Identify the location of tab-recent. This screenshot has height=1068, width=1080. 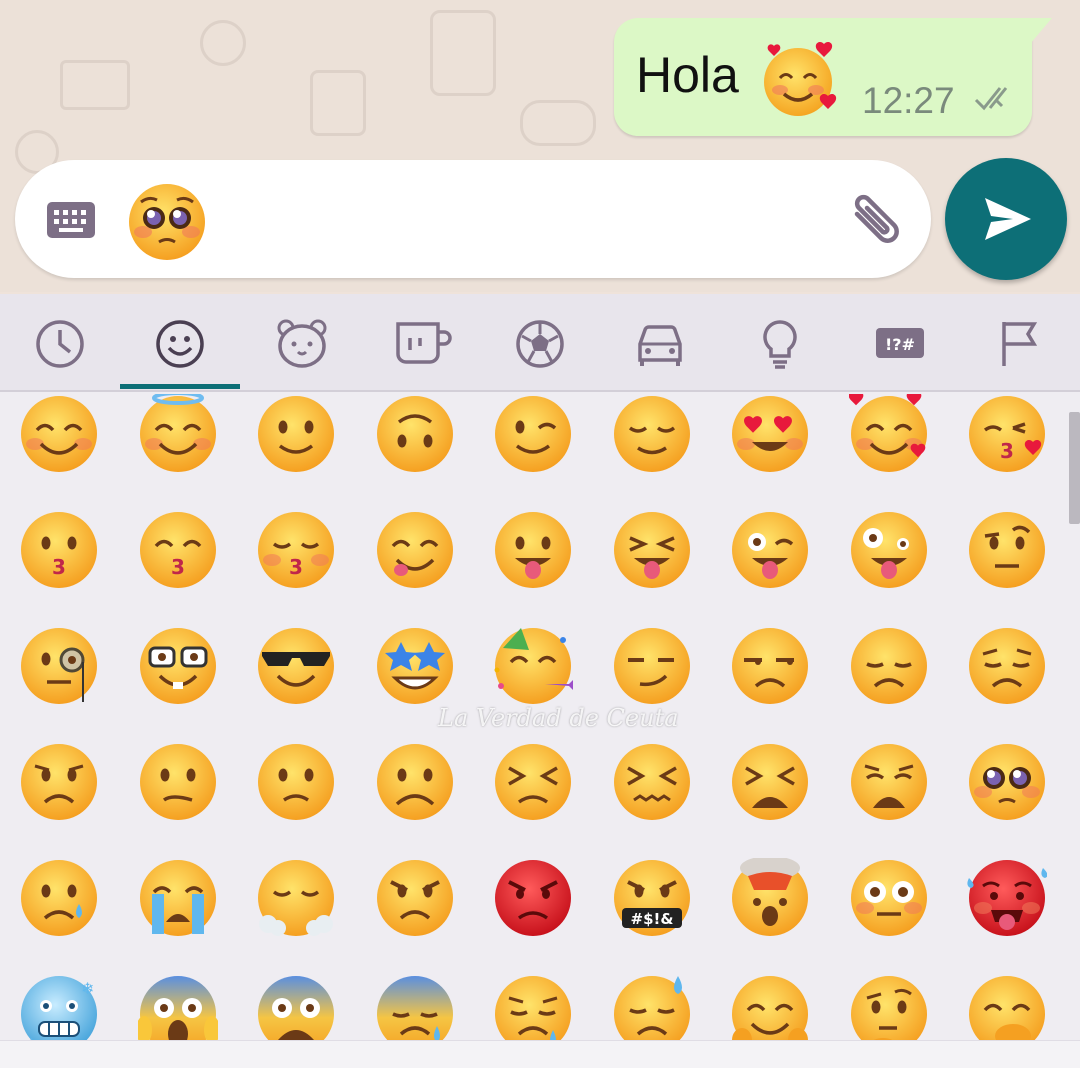
(60, 342).